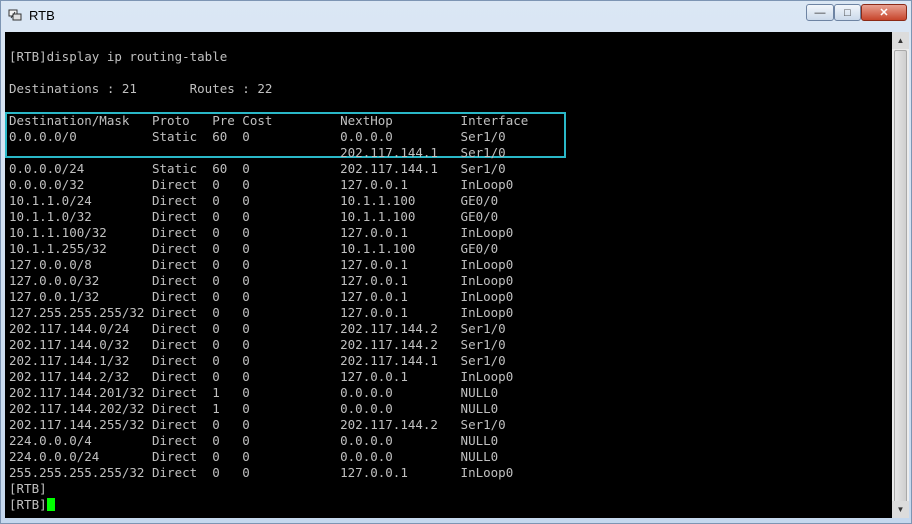 Image resolution: width=912 pixels, height=524 pixels. What do you see at coordinates (456, 16) in the screenshot?
I see `title-bar: RTB — □ ✕` at bounding box center [456, 16].